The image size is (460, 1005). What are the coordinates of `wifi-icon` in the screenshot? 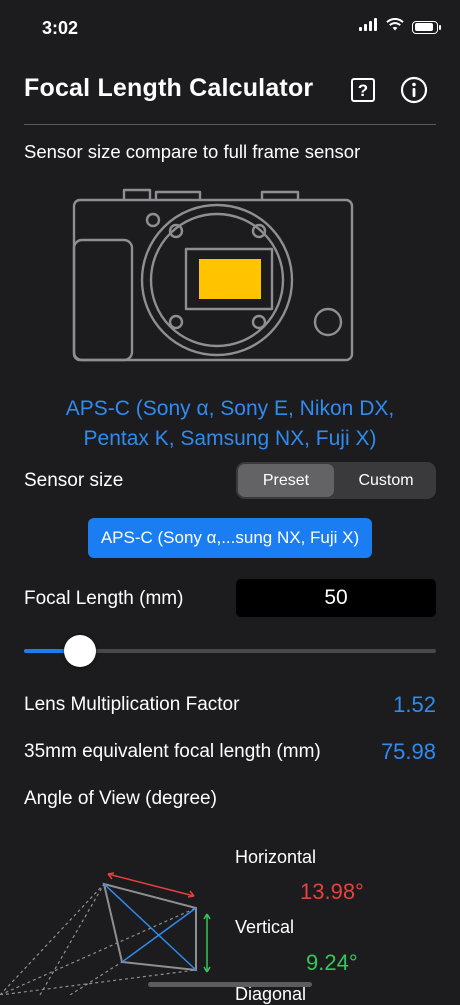 It's located at (395, 27).